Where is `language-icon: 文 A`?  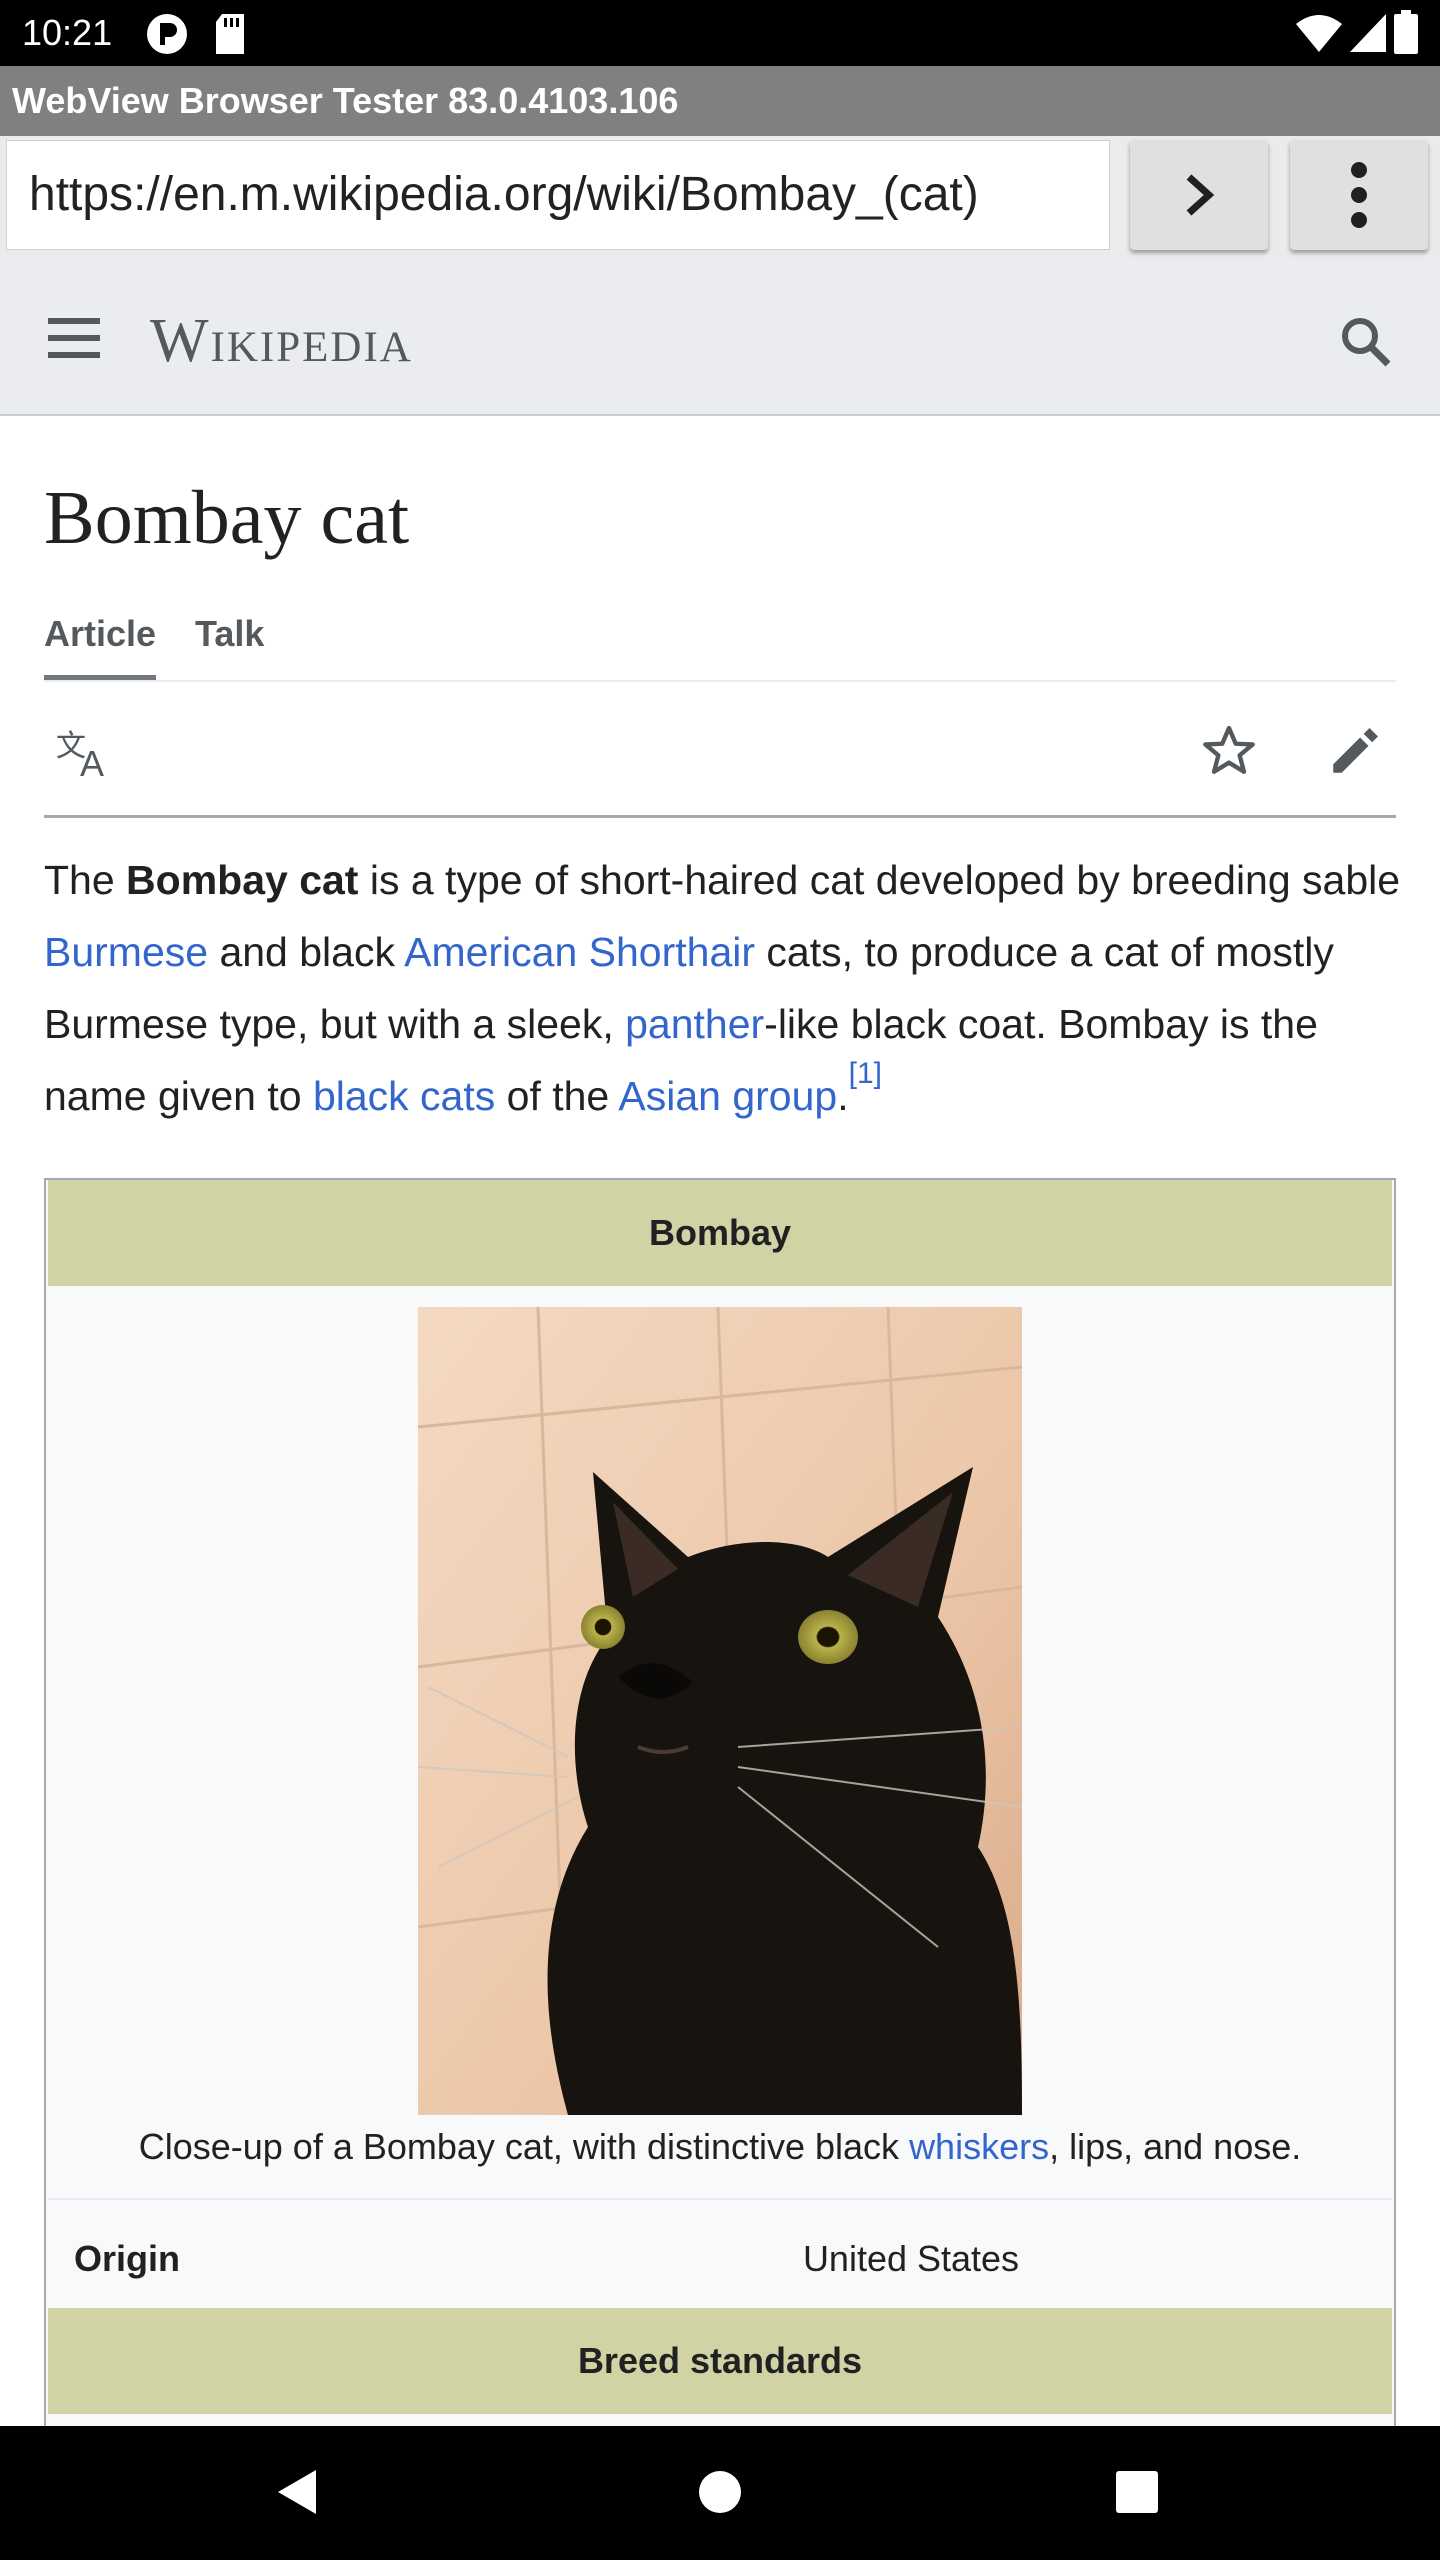 language-icon: 文 A is located at coordinates (86, 752).